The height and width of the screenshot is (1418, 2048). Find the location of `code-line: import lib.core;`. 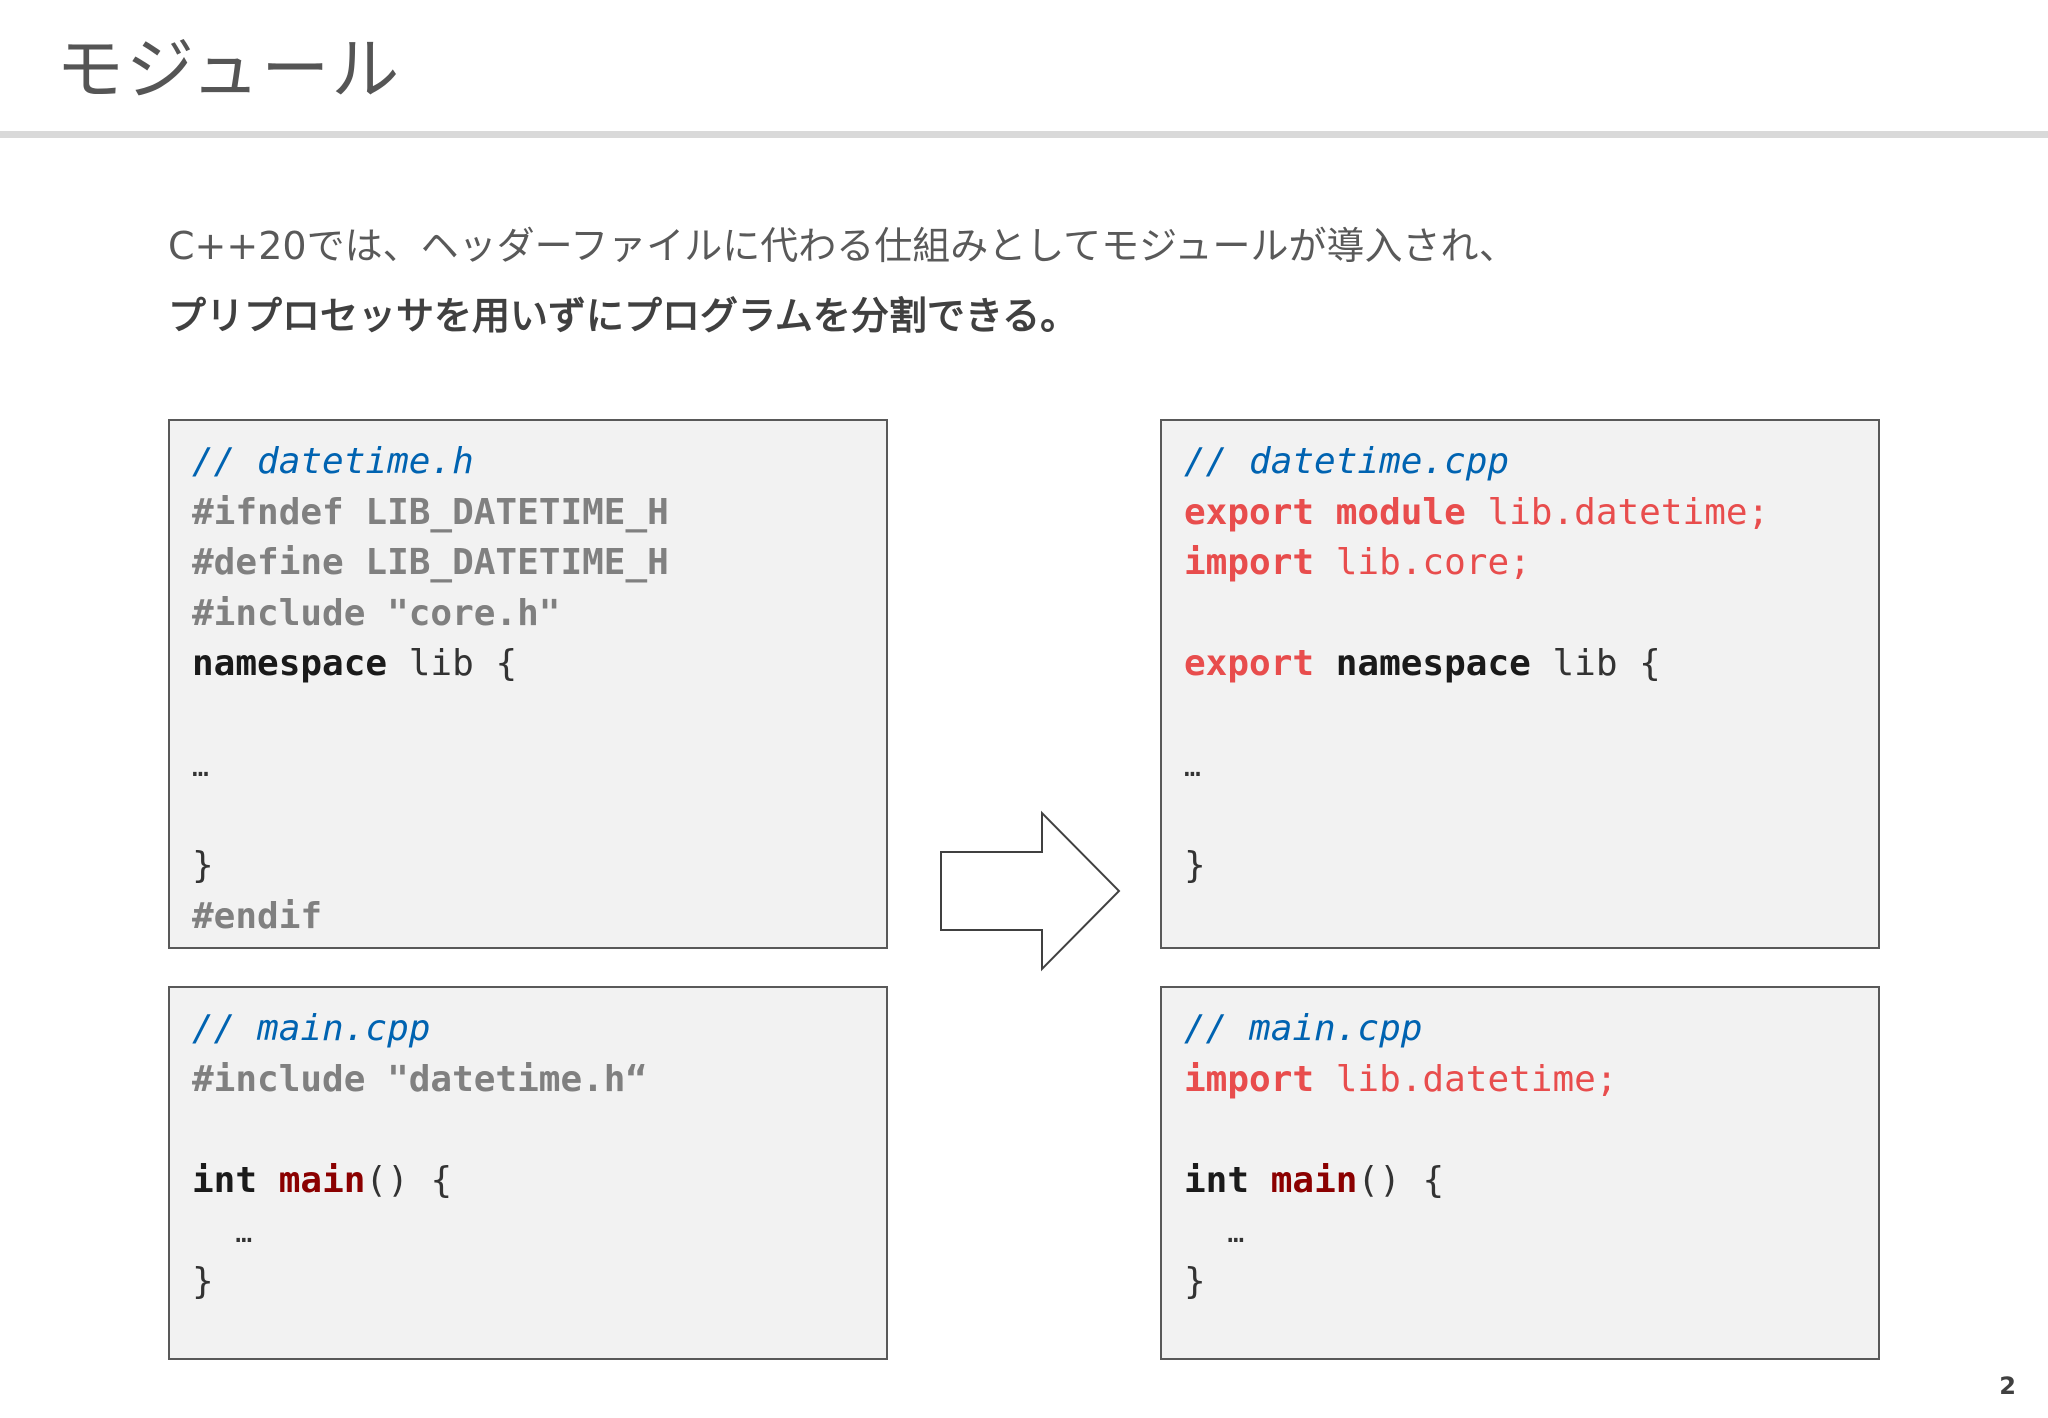

code-line: import lib.core; is located at coordinates (1531, 563).